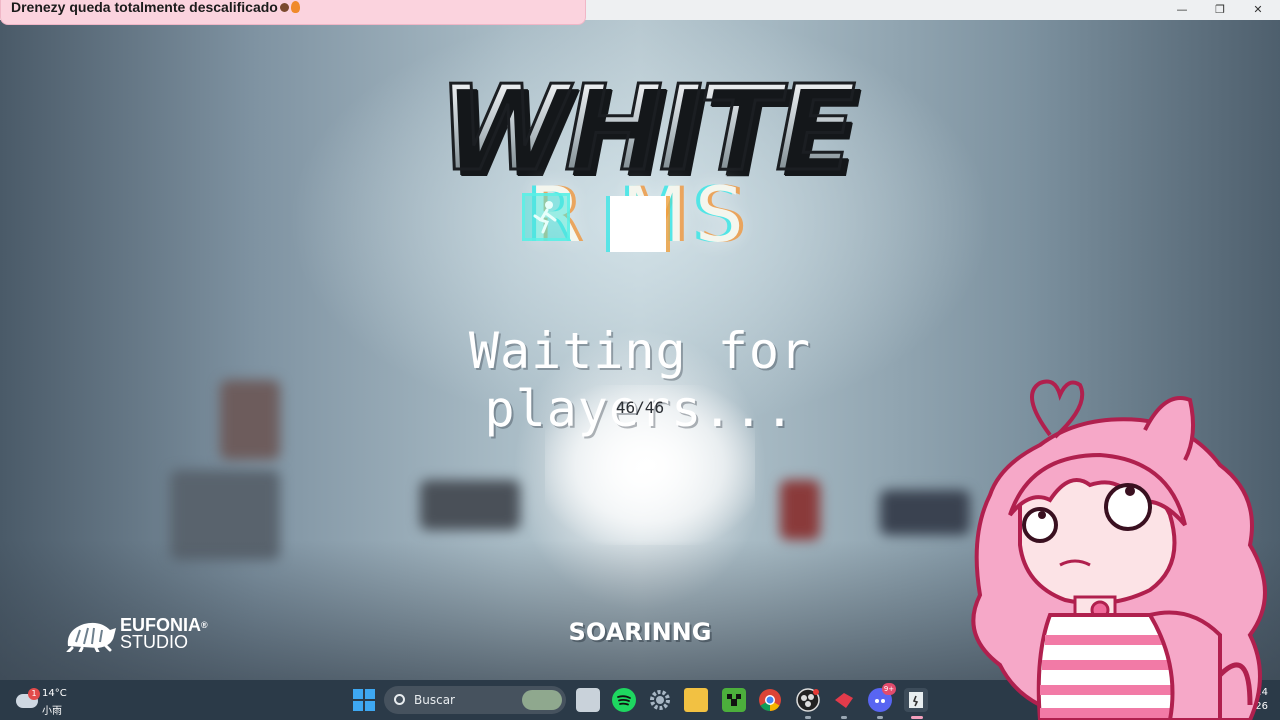 The height and width of the screenshot is (720, 1280). What do you see at coordinates (52, 711) in the screenshot?
I see `weather-condition: 小雨` at bounding box center [52, 711].